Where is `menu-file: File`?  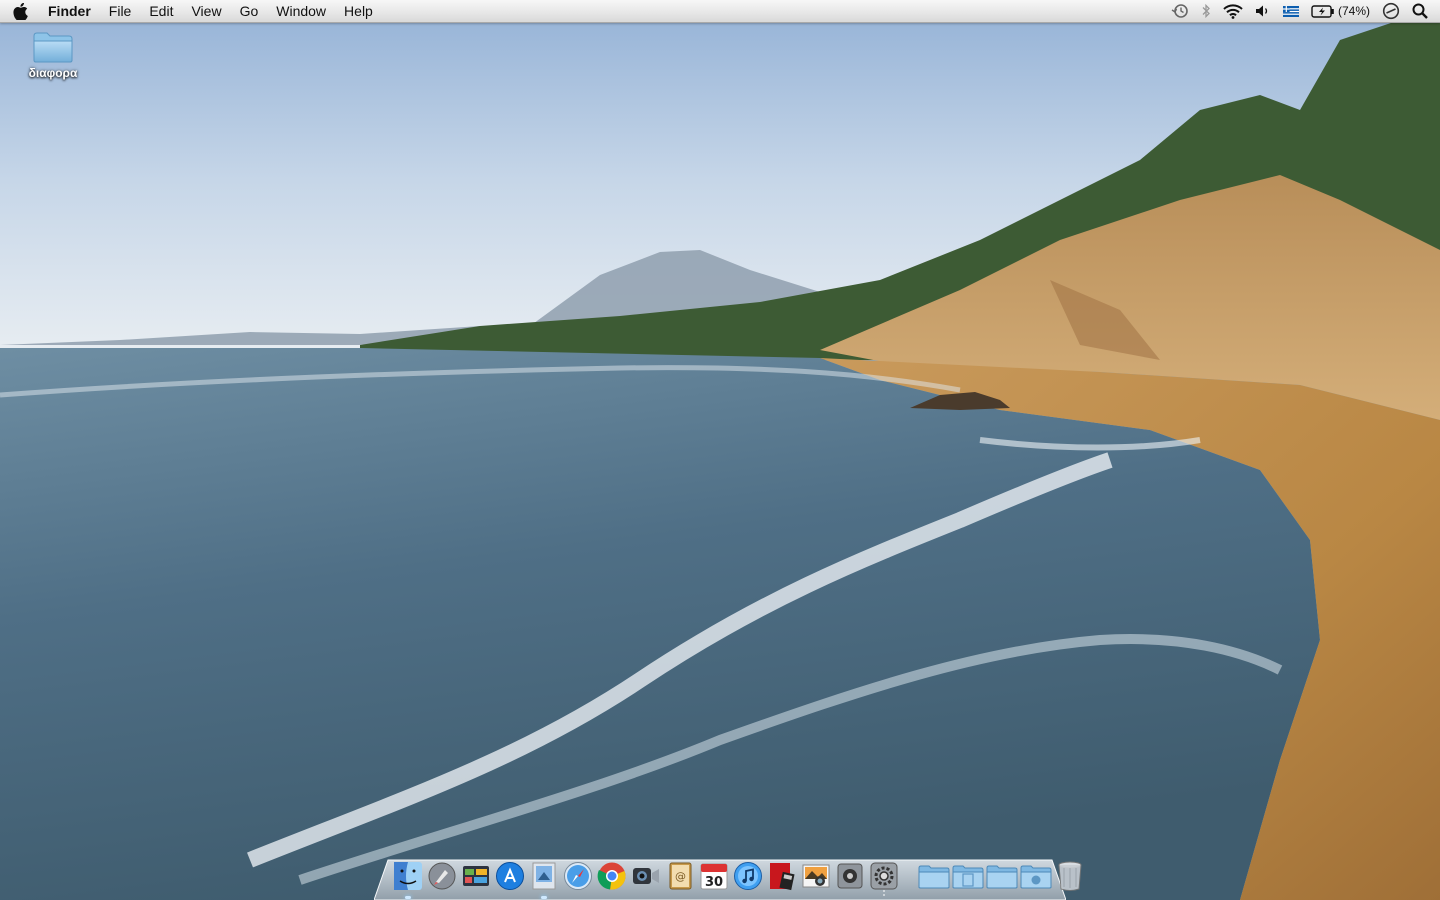 menu-file: File is located at coordinates (120, 11).